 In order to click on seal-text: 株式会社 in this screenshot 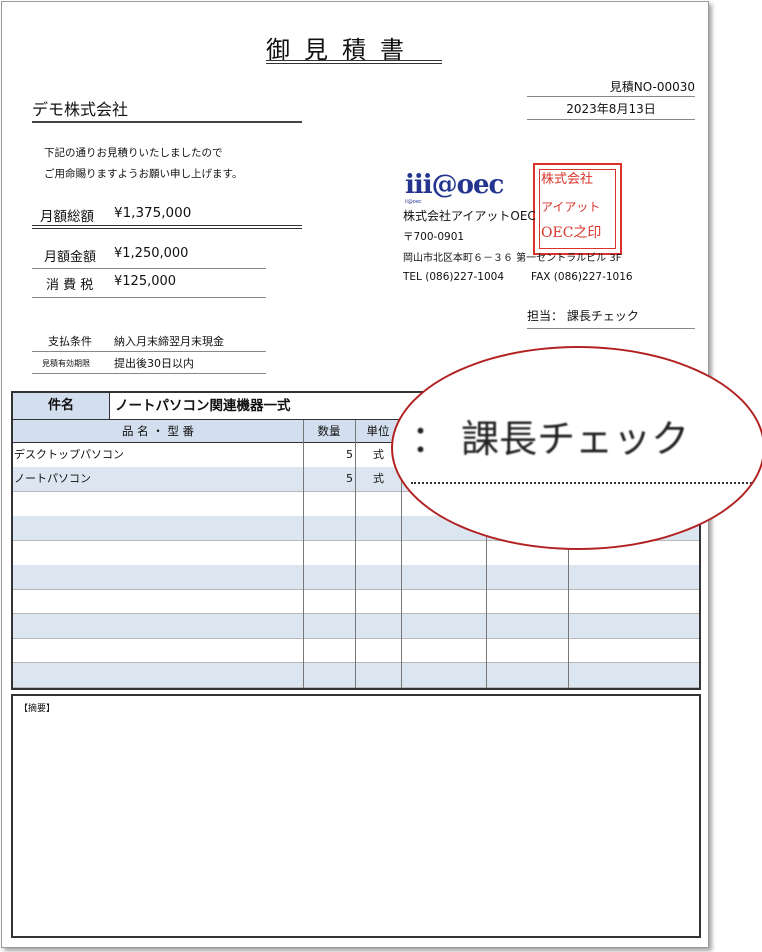, I will do `click(567, 179)`.